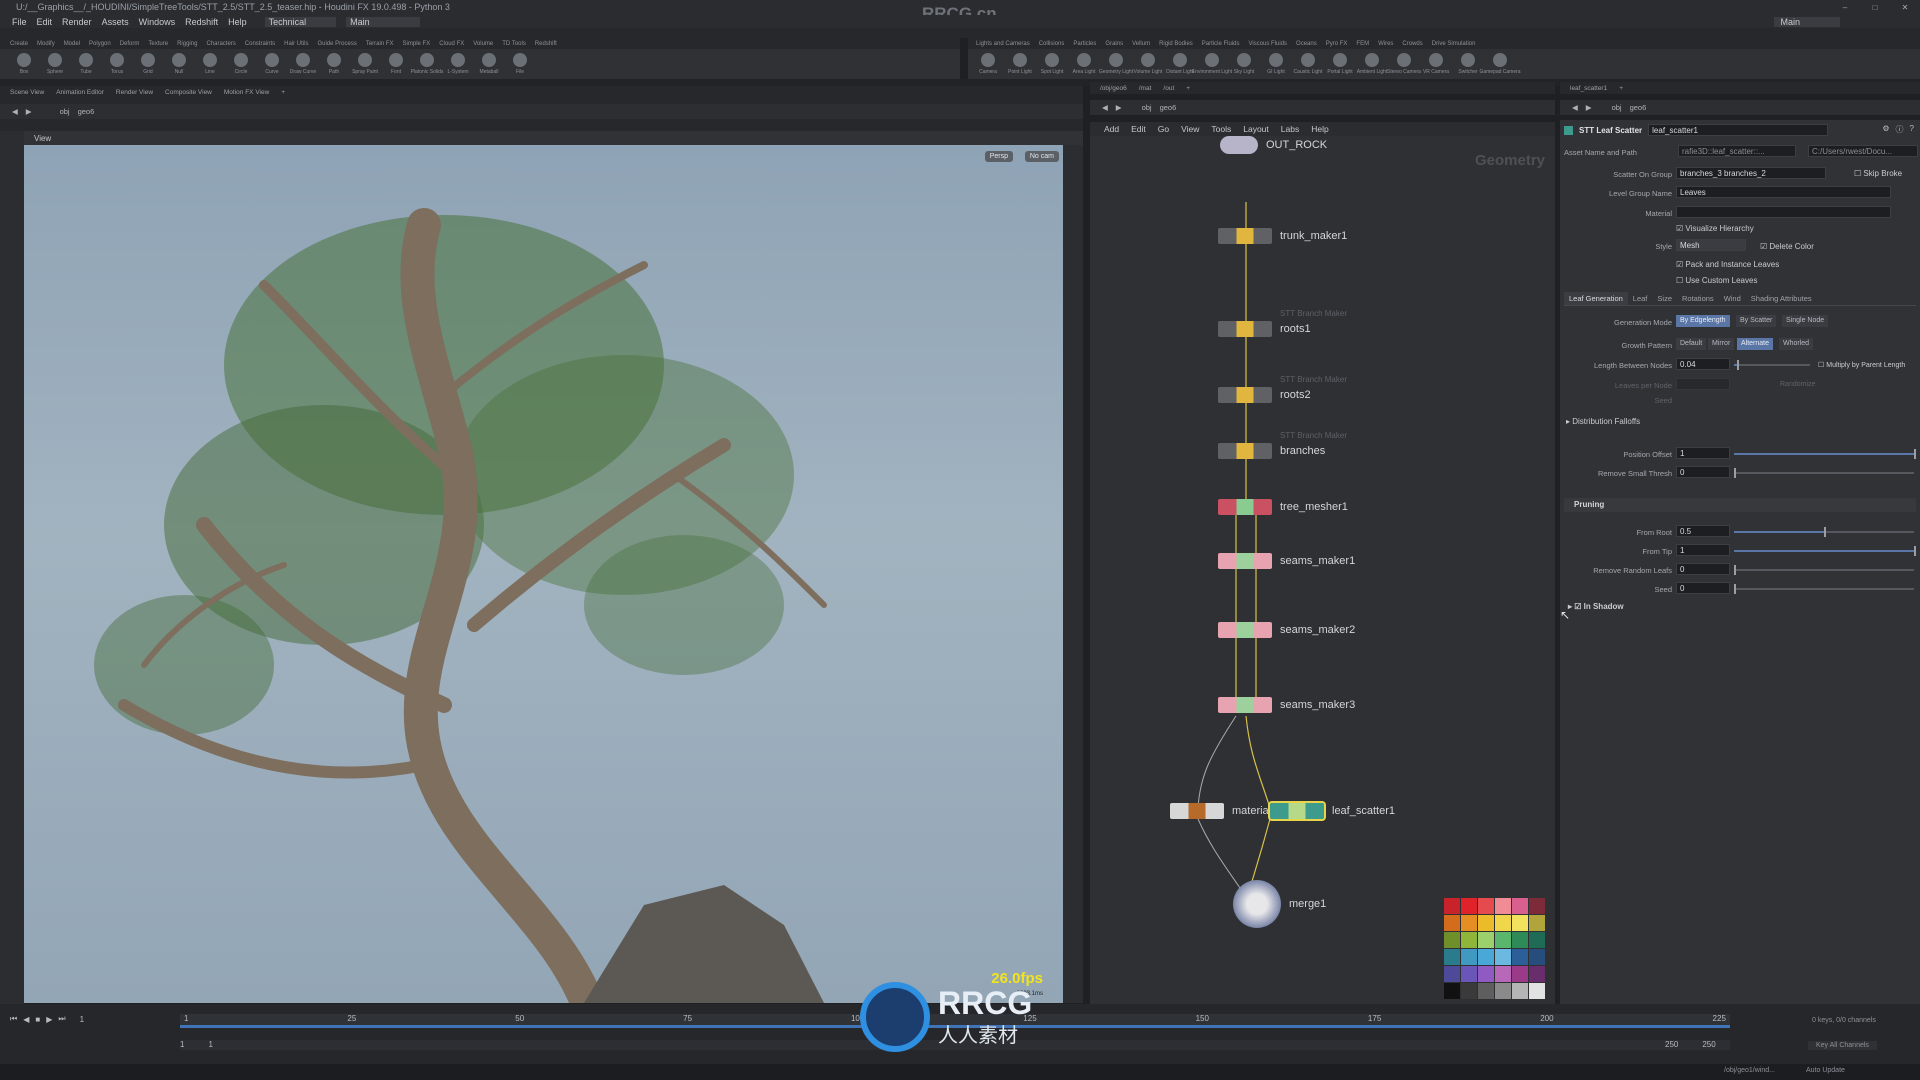  I want to click on shelf-left-tool-16: File, so click(520, 64).